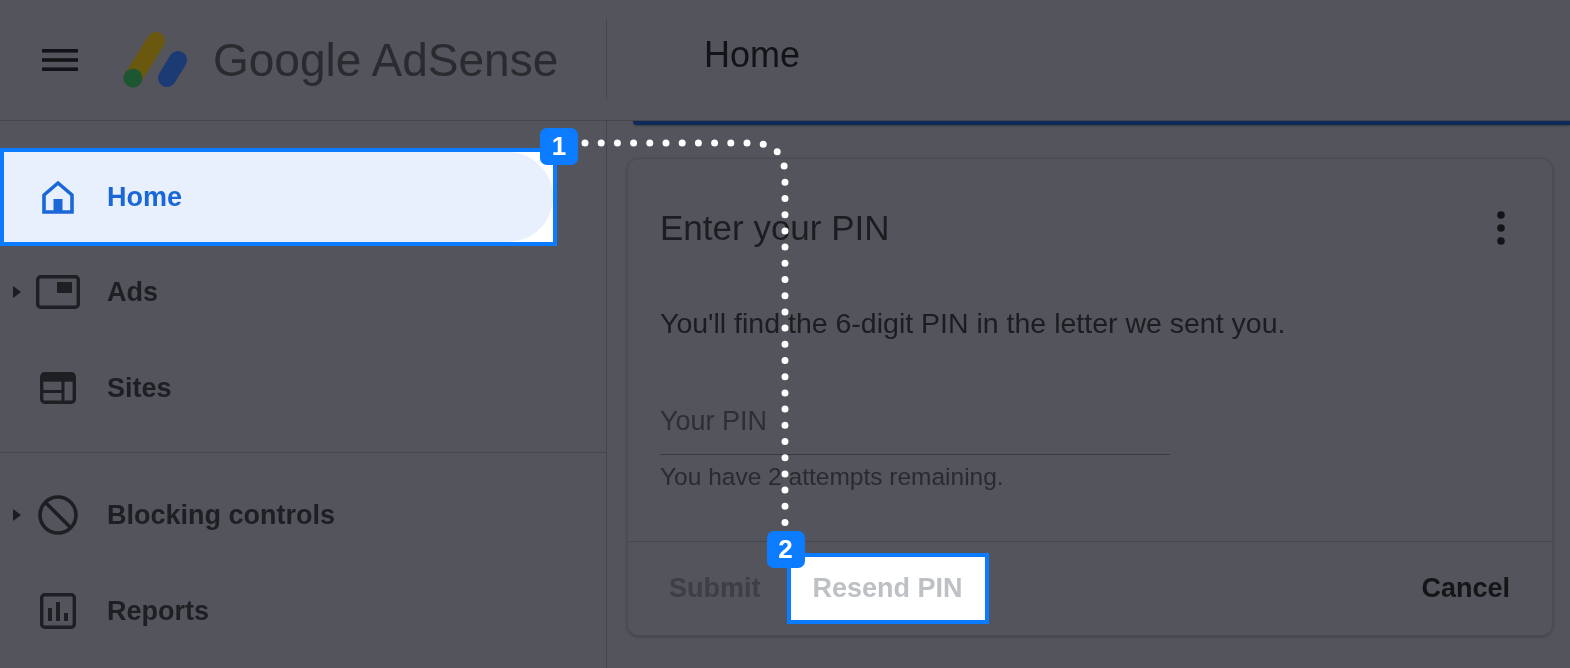 Image resolution: width=1570 pixels, height=668 pixels. What do you see at coordinates (278, 197) in the screenshot?
I see `sidebar-item: Home` at bounding box center [278, 197].